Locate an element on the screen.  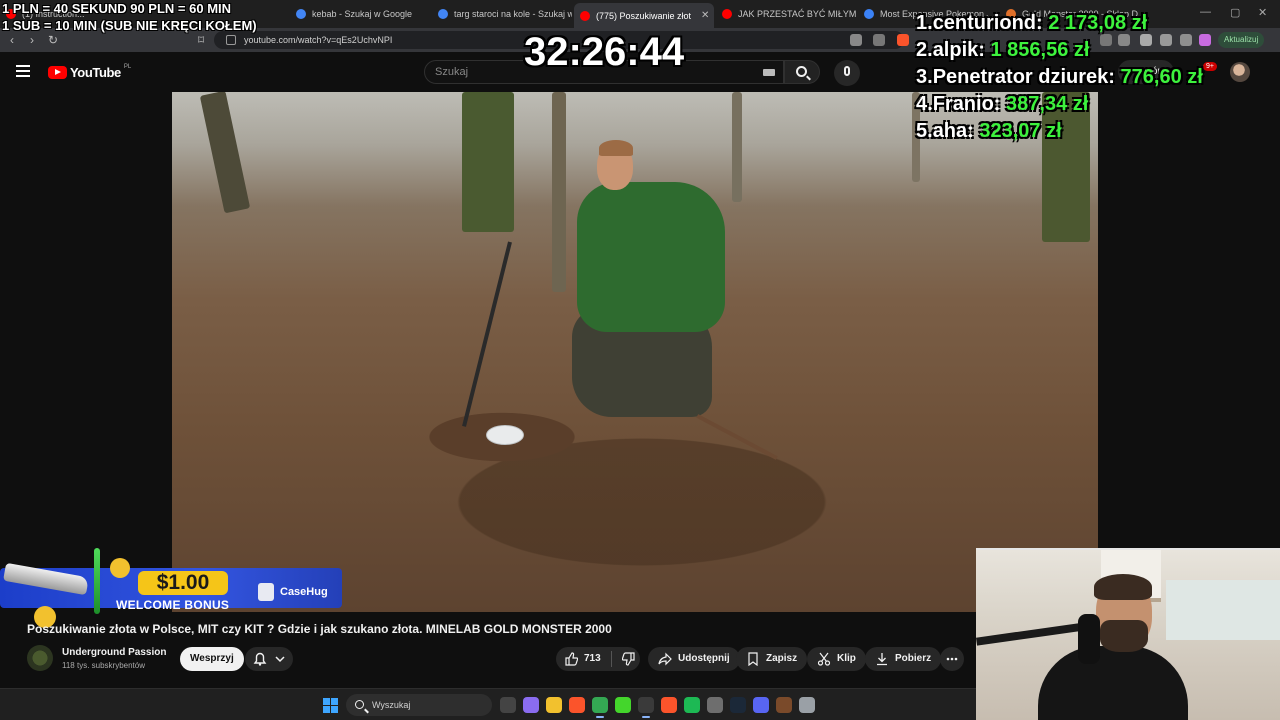
tab-label: kebab - Szukaj w Google is located at coordinates (362, 14).